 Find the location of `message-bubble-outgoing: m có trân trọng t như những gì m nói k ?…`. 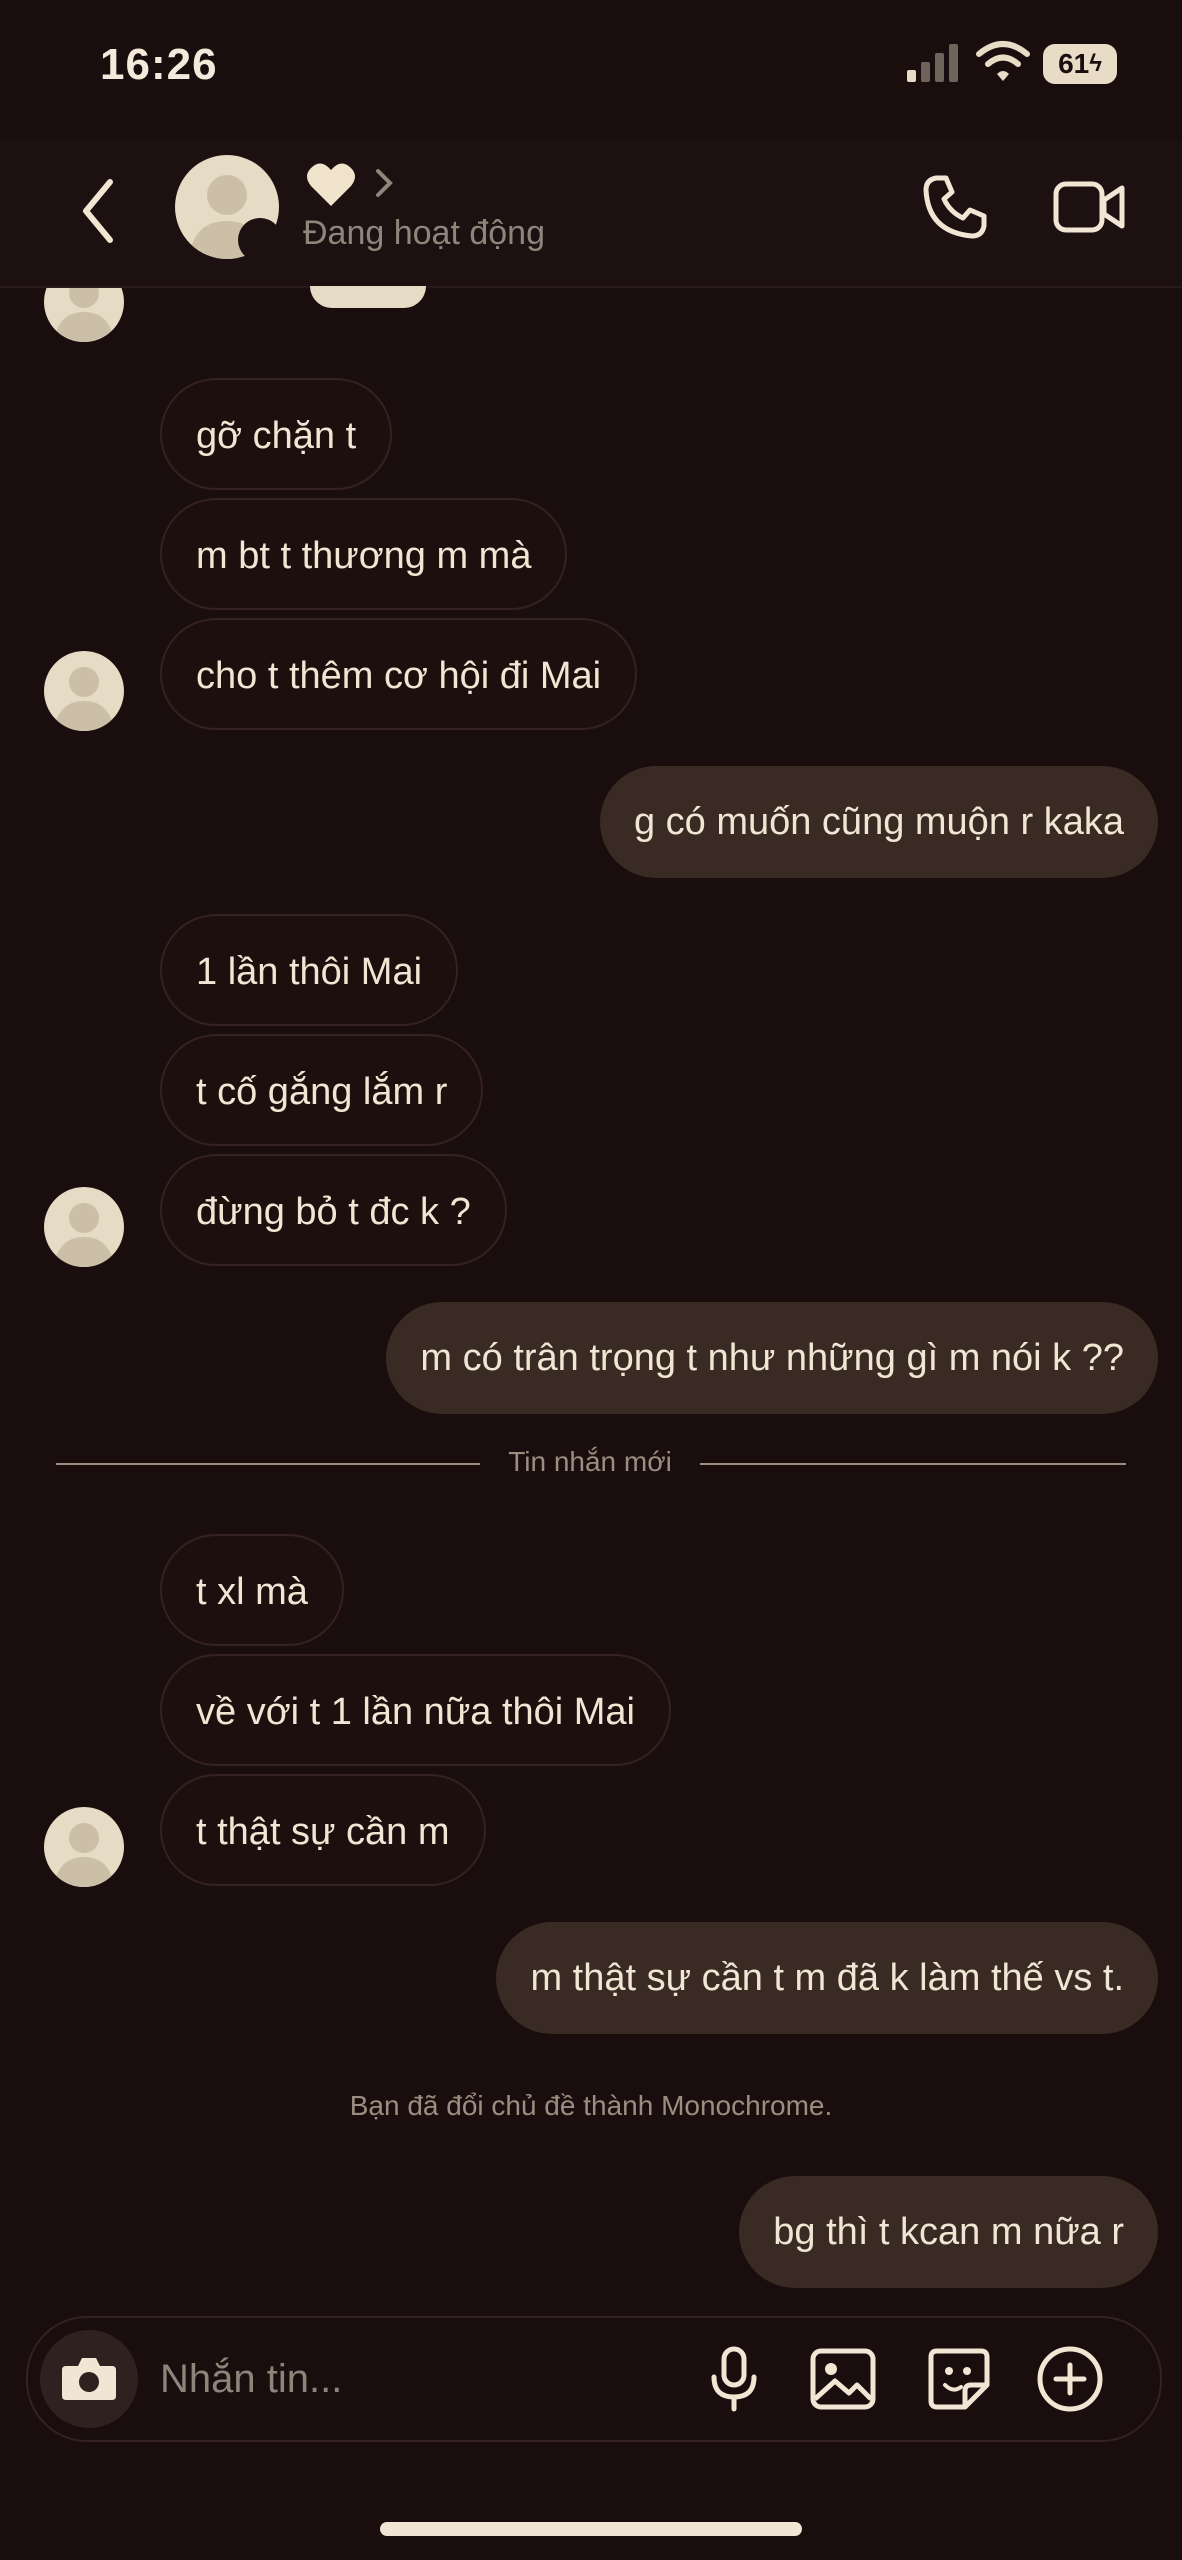

message-bubble-outgoing: m có trân trọng t như những gì m nói k ?… is located at coordinates (772, 1358).